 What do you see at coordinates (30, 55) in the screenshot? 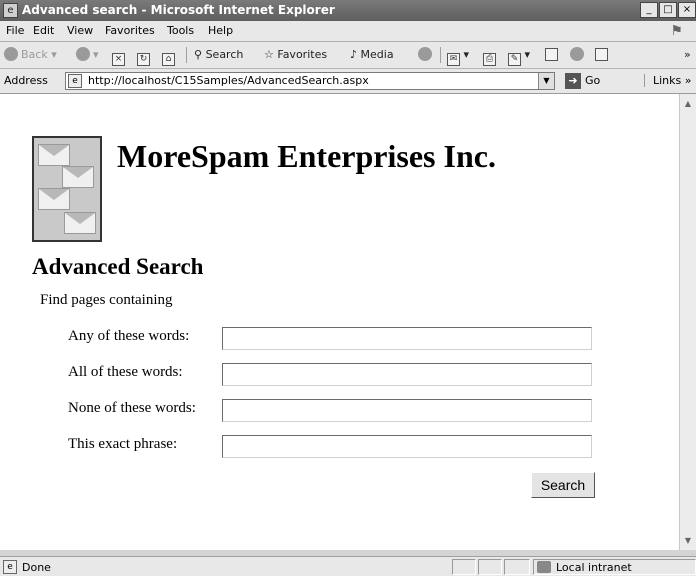
I see `back-button: Back ▾` at bounding box center [30, 55].